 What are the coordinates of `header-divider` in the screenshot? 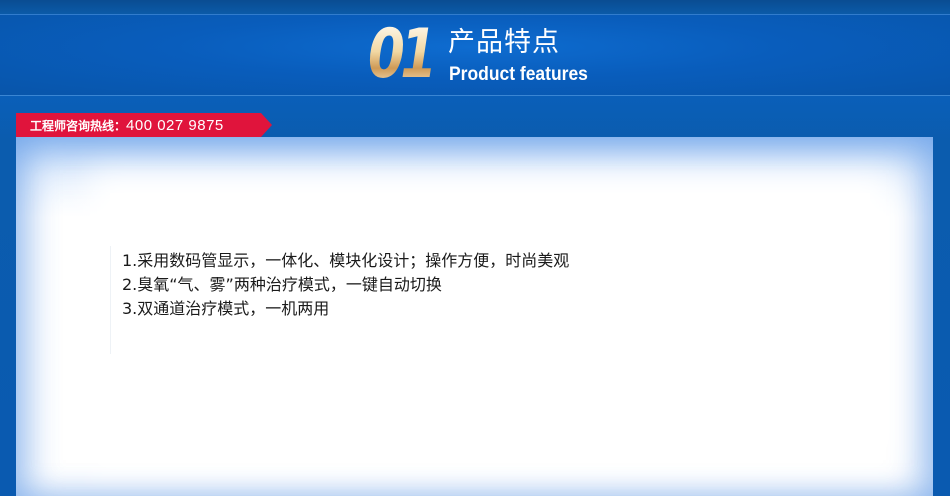 It's located at (475, 95).